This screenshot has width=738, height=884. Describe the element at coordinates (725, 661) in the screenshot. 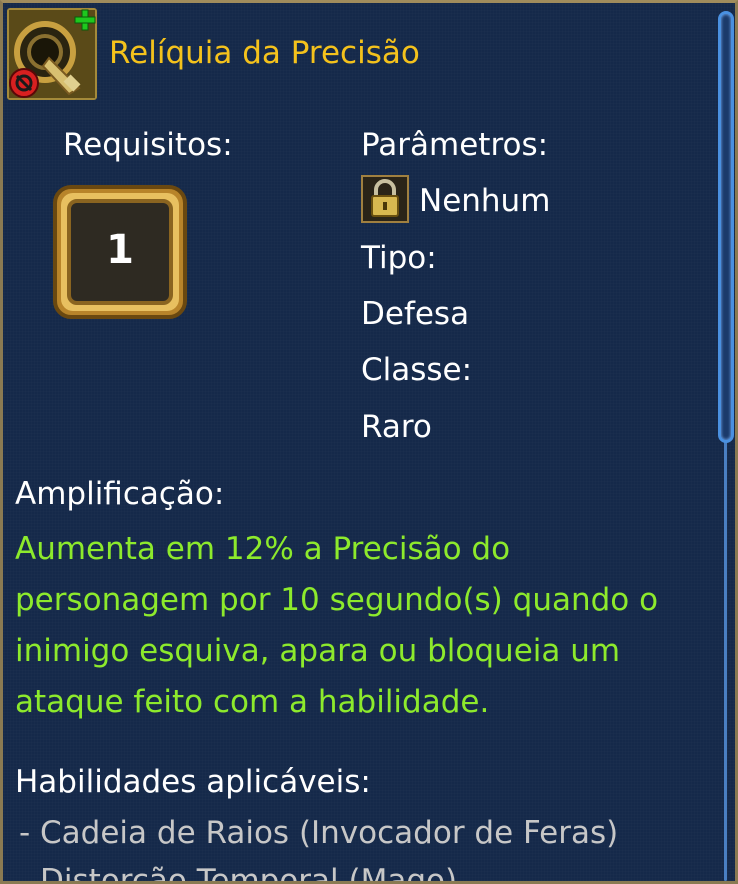

I see `scrollbar-track` at that location.